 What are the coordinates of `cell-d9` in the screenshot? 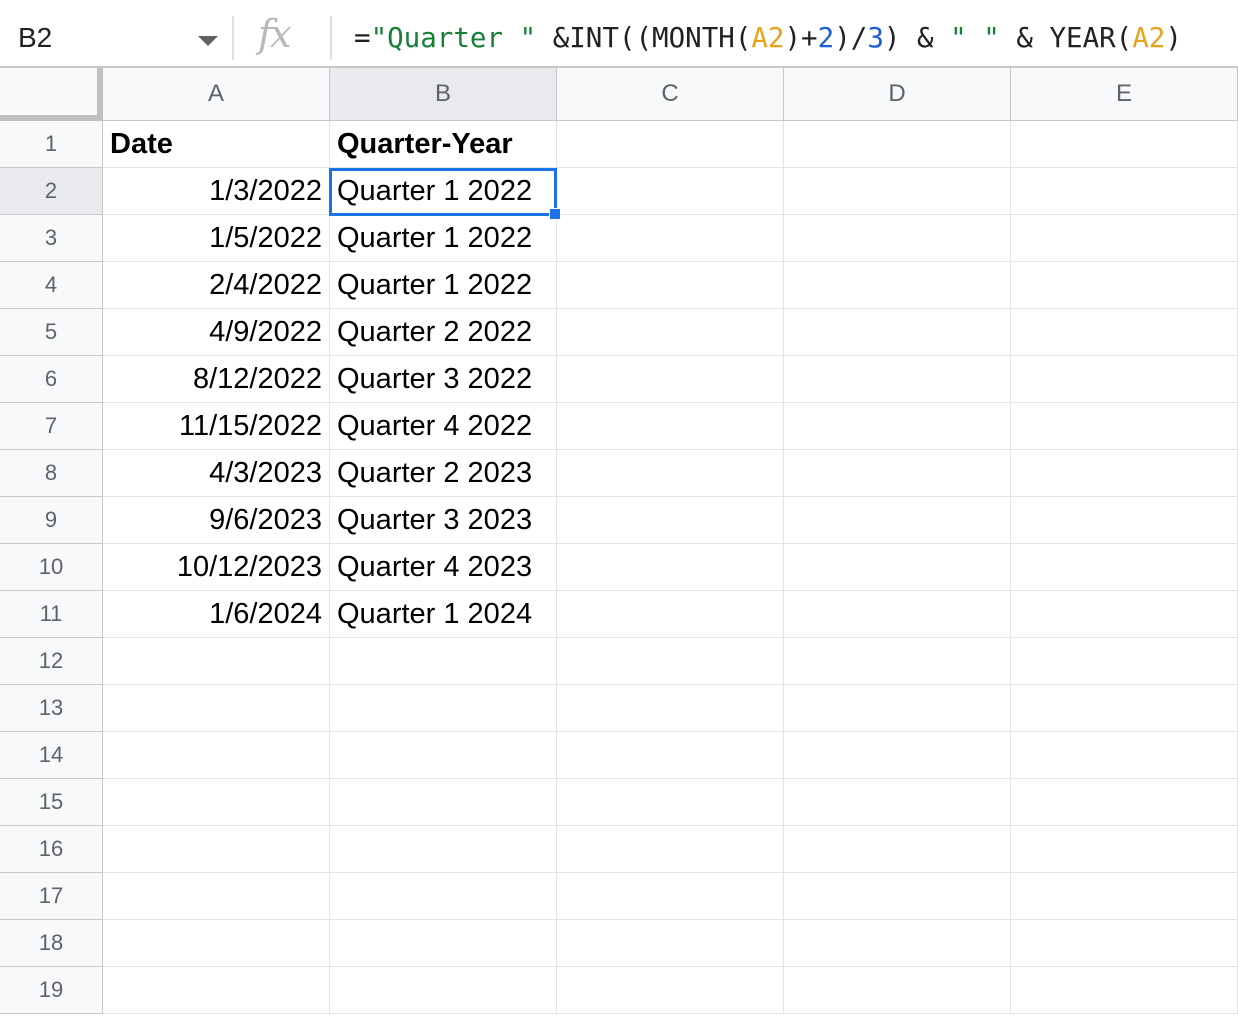 It's located at (897, 520).